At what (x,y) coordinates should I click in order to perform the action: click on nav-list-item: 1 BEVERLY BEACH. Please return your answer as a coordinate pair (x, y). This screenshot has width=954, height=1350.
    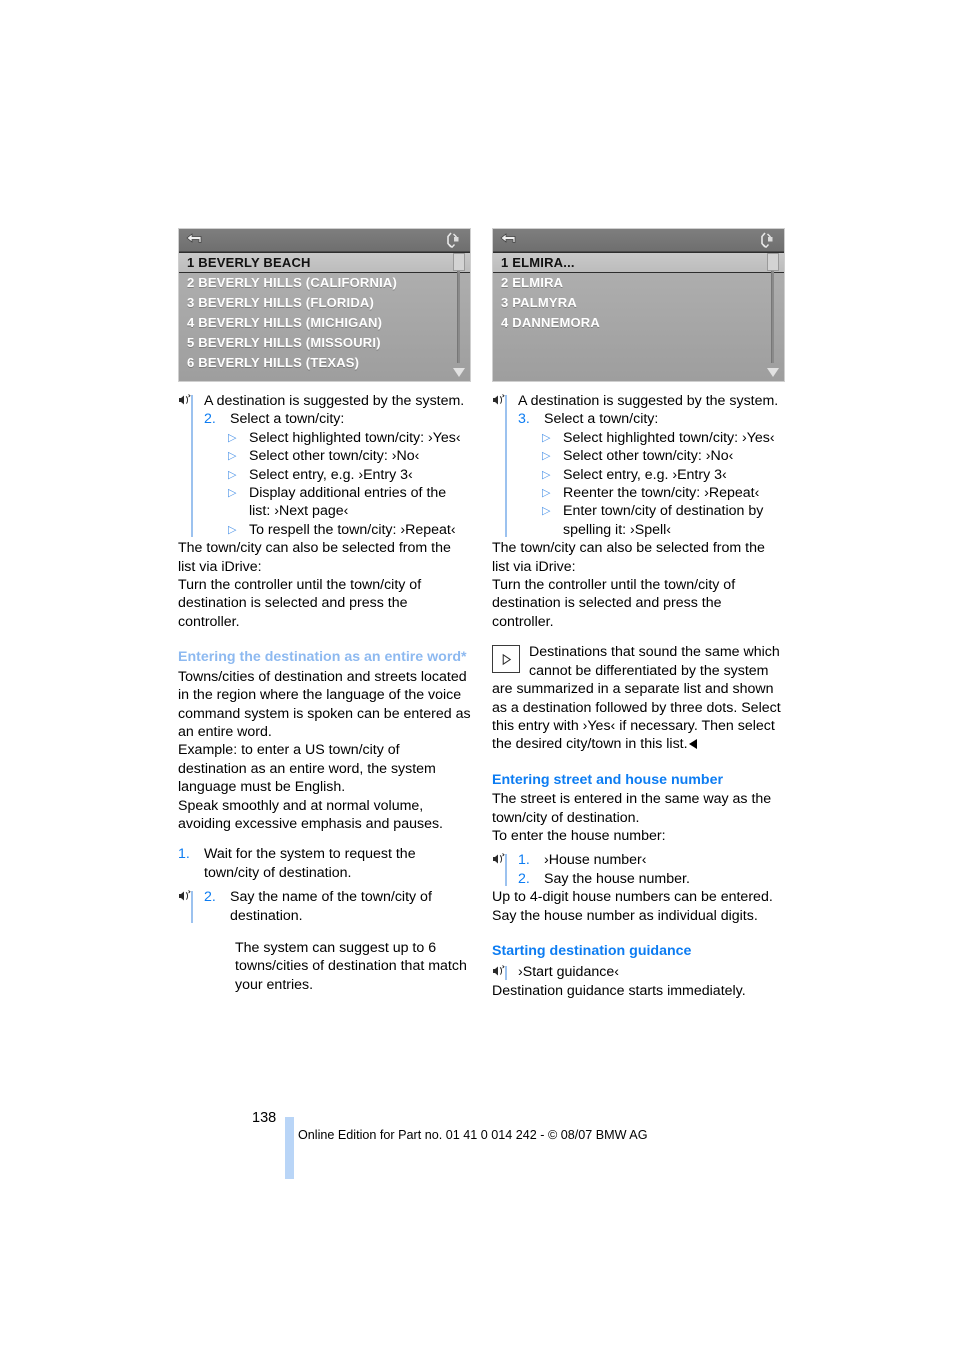
    Looking at the image, I should click on (324, 262).